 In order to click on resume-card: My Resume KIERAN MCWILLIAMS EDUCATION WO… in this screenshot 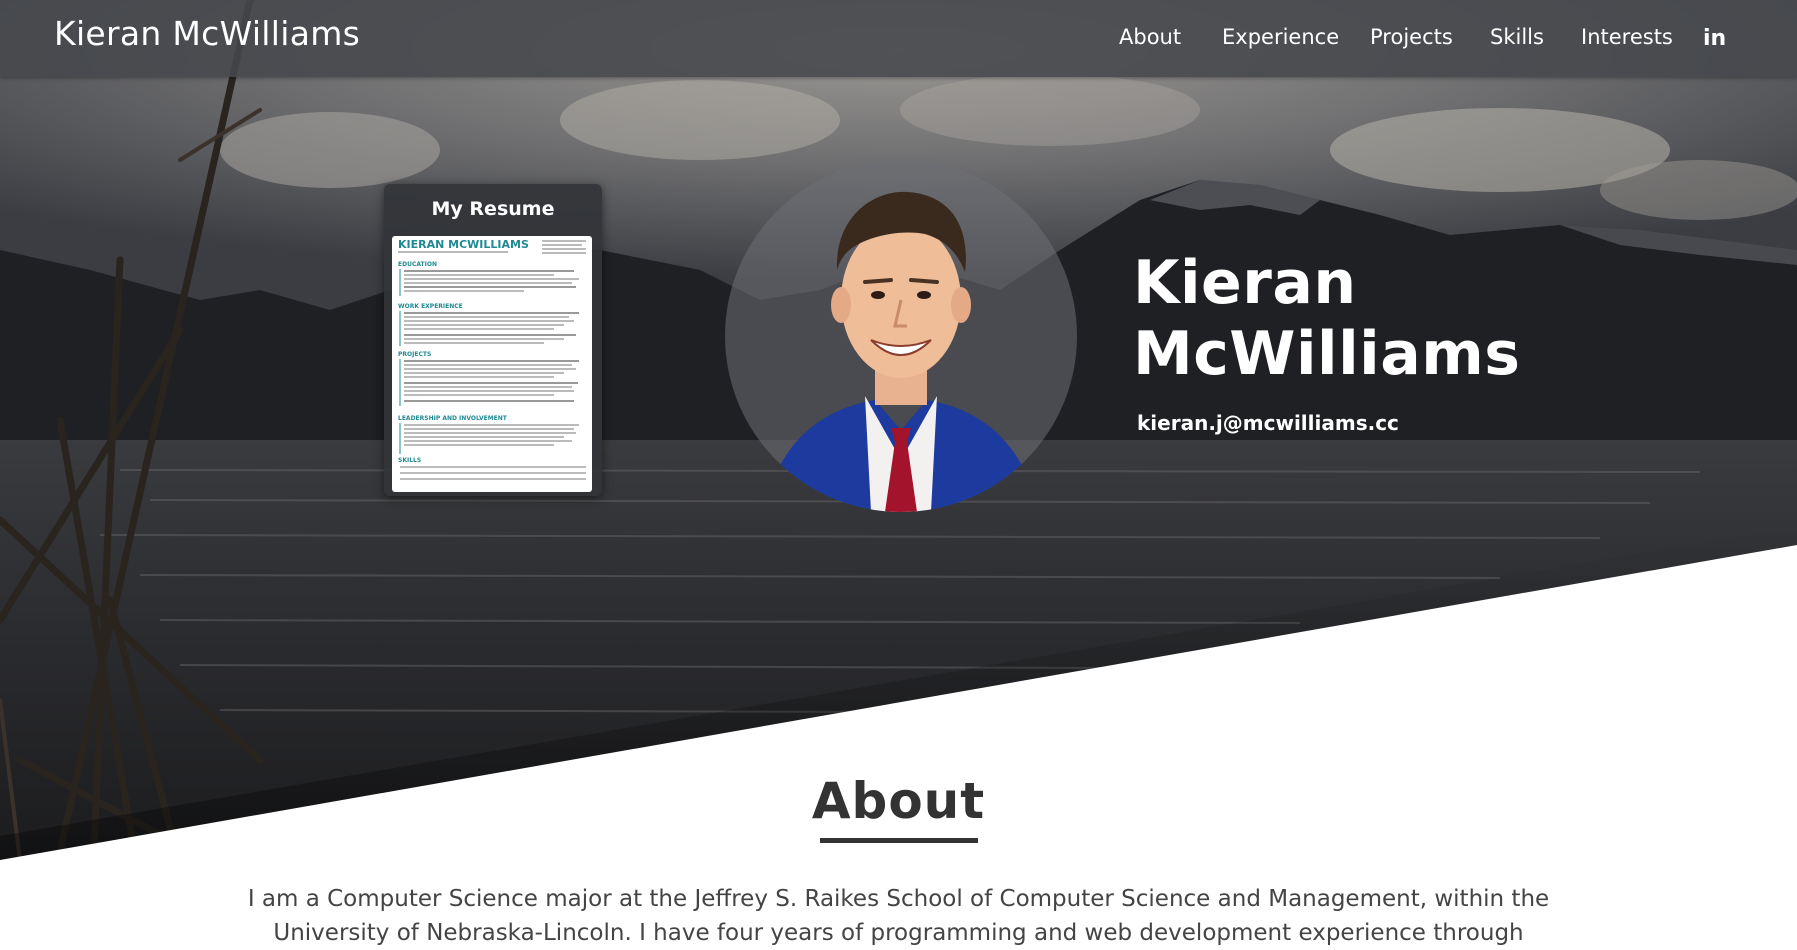, I will do `click(493, 340)`.